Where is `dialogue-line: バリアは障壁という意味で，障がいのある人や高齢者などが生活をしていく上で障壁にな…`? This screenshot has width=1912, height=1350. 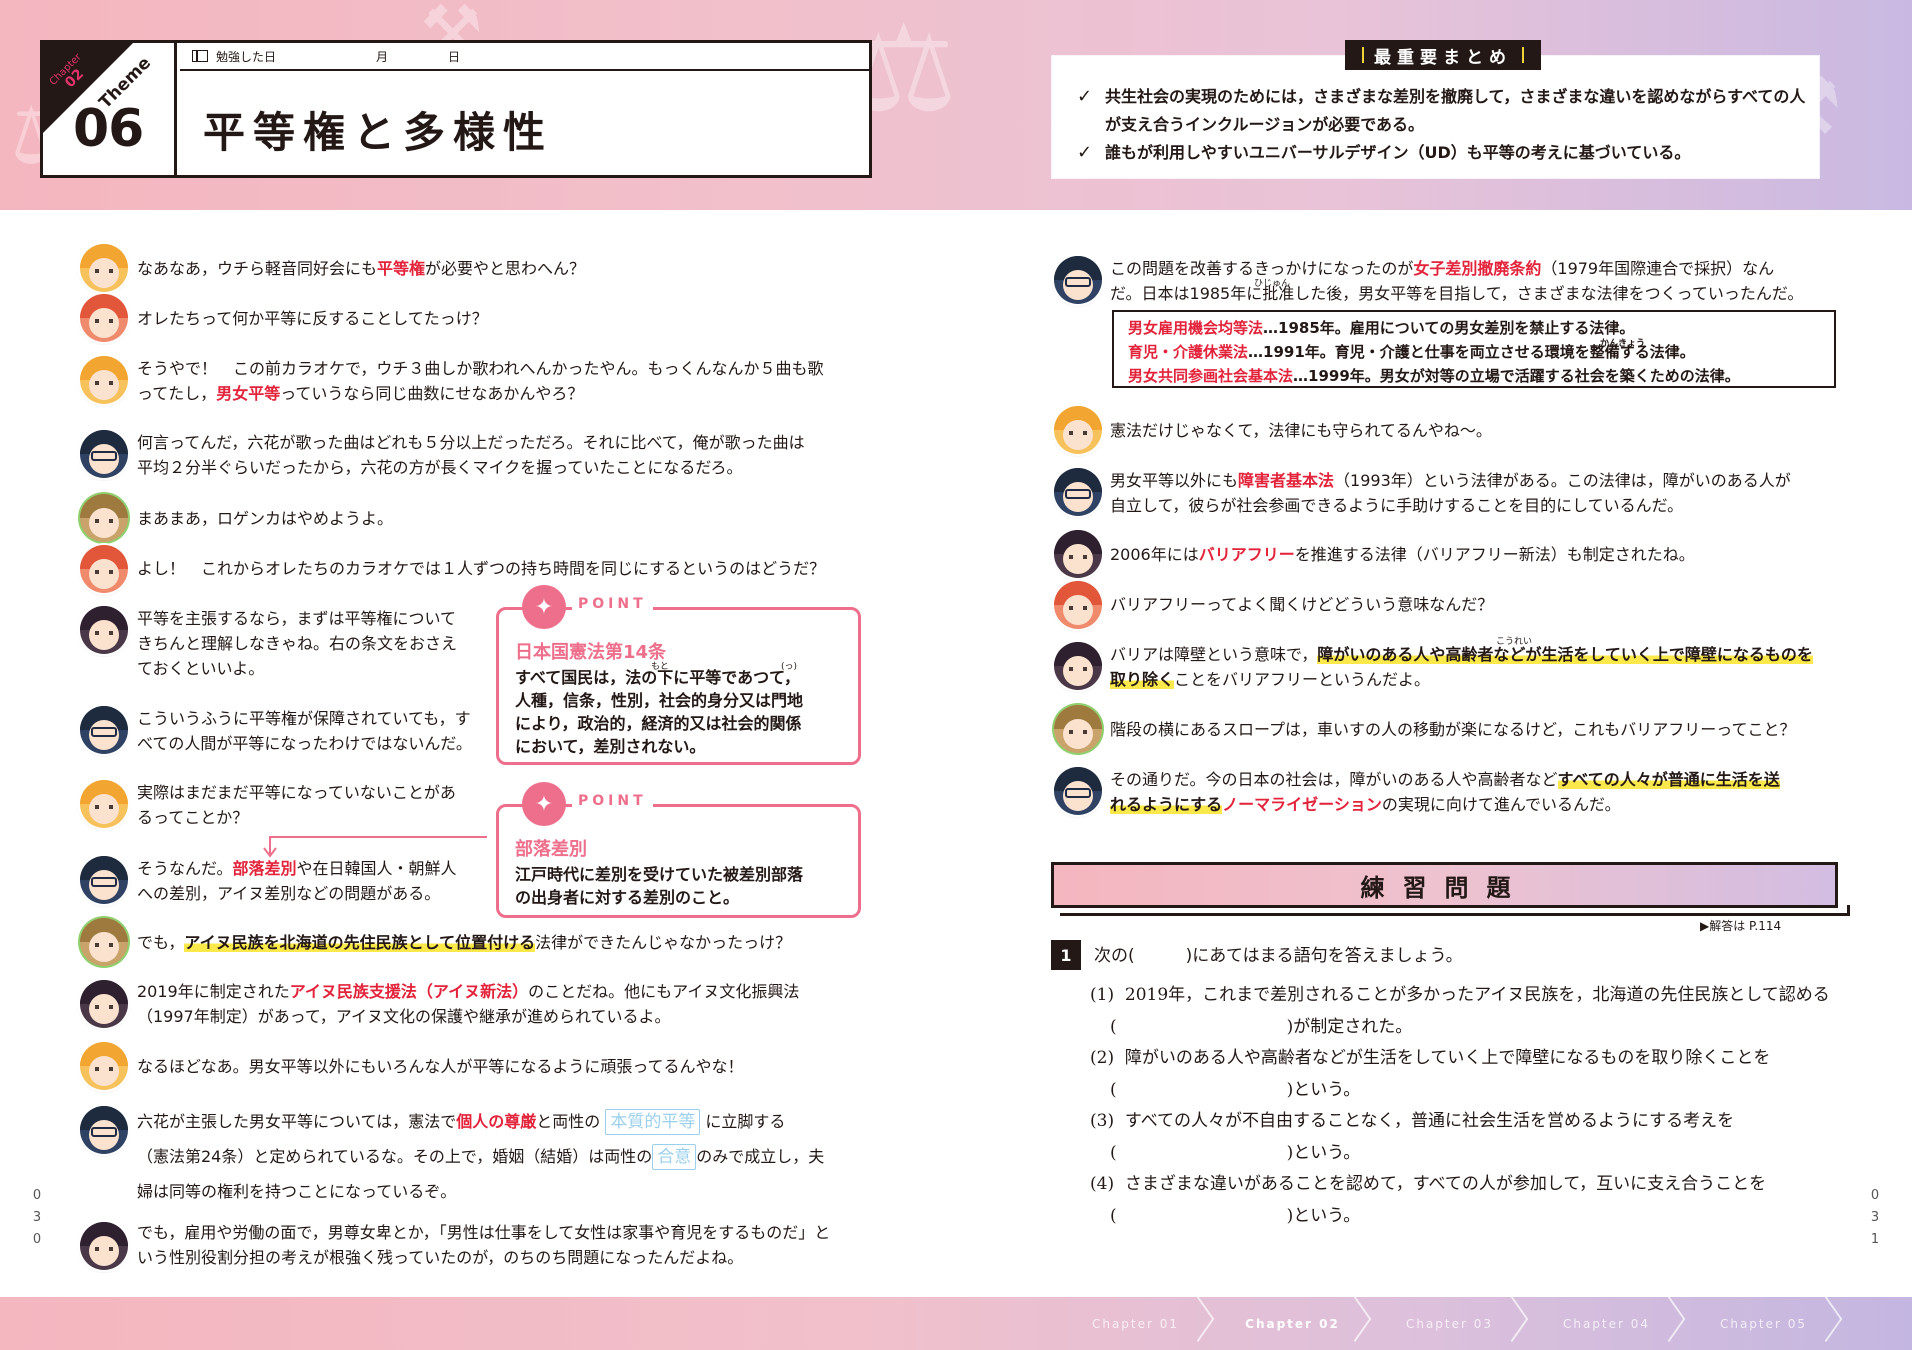
dialogue-line: バリアは障壁という意味で，障がいのある人や高齢者などが生活をしていく上で障壁にな… is located at coordinates (1461, 667).